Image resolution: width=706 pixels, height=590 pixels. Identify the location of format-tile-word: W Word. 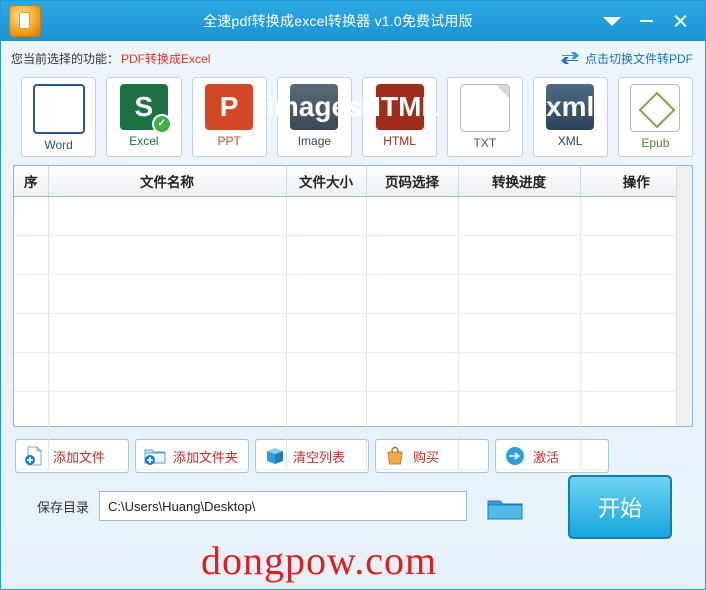
(59, 117).